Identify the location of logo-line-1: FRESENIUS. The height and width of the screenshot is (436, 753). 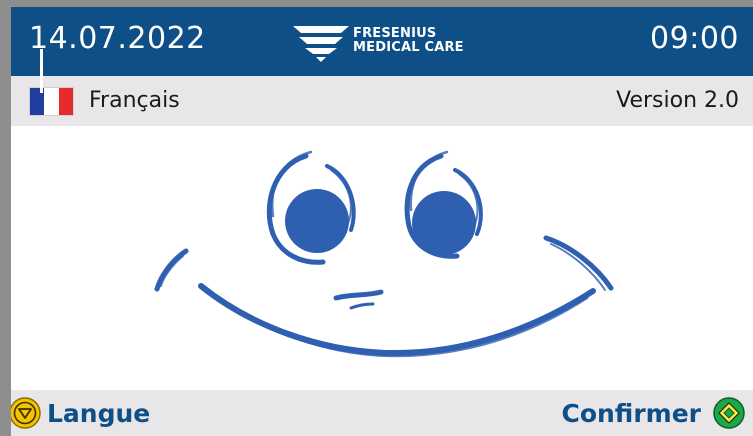
(395, 33).